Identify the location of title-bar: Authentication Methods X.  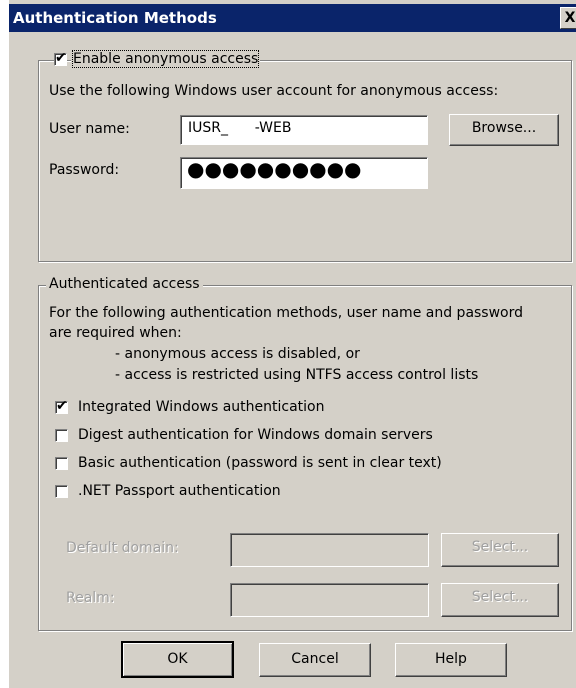
(292, 18).